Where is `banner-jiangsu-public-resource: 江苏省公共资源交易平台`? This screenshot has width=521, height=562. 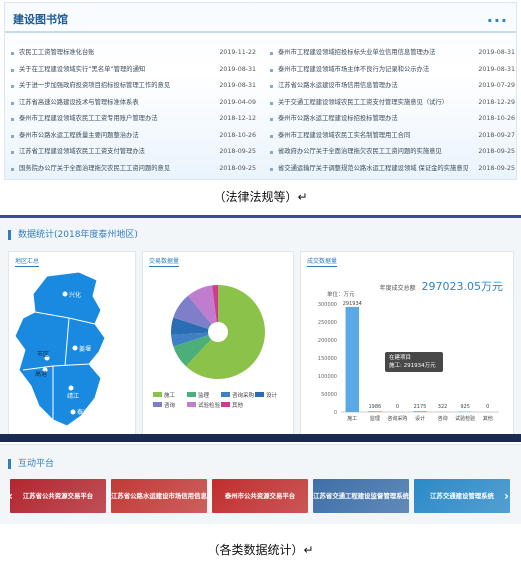 banner-jiangsu-public-resource: 江苏省公共资源交易平台 is located at coordinates (58, 496).